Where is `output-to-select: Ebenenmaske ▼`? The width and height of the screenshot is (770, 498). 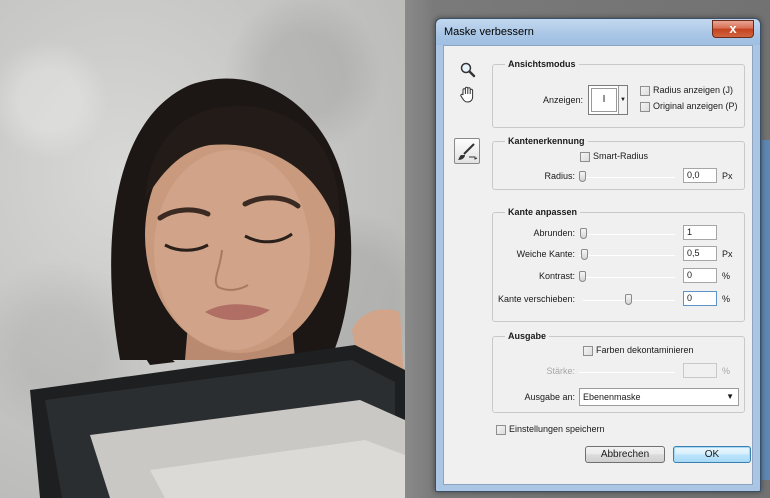
output-to-select: Ebenenmaske ▼ is located at coordinates (659, 397).